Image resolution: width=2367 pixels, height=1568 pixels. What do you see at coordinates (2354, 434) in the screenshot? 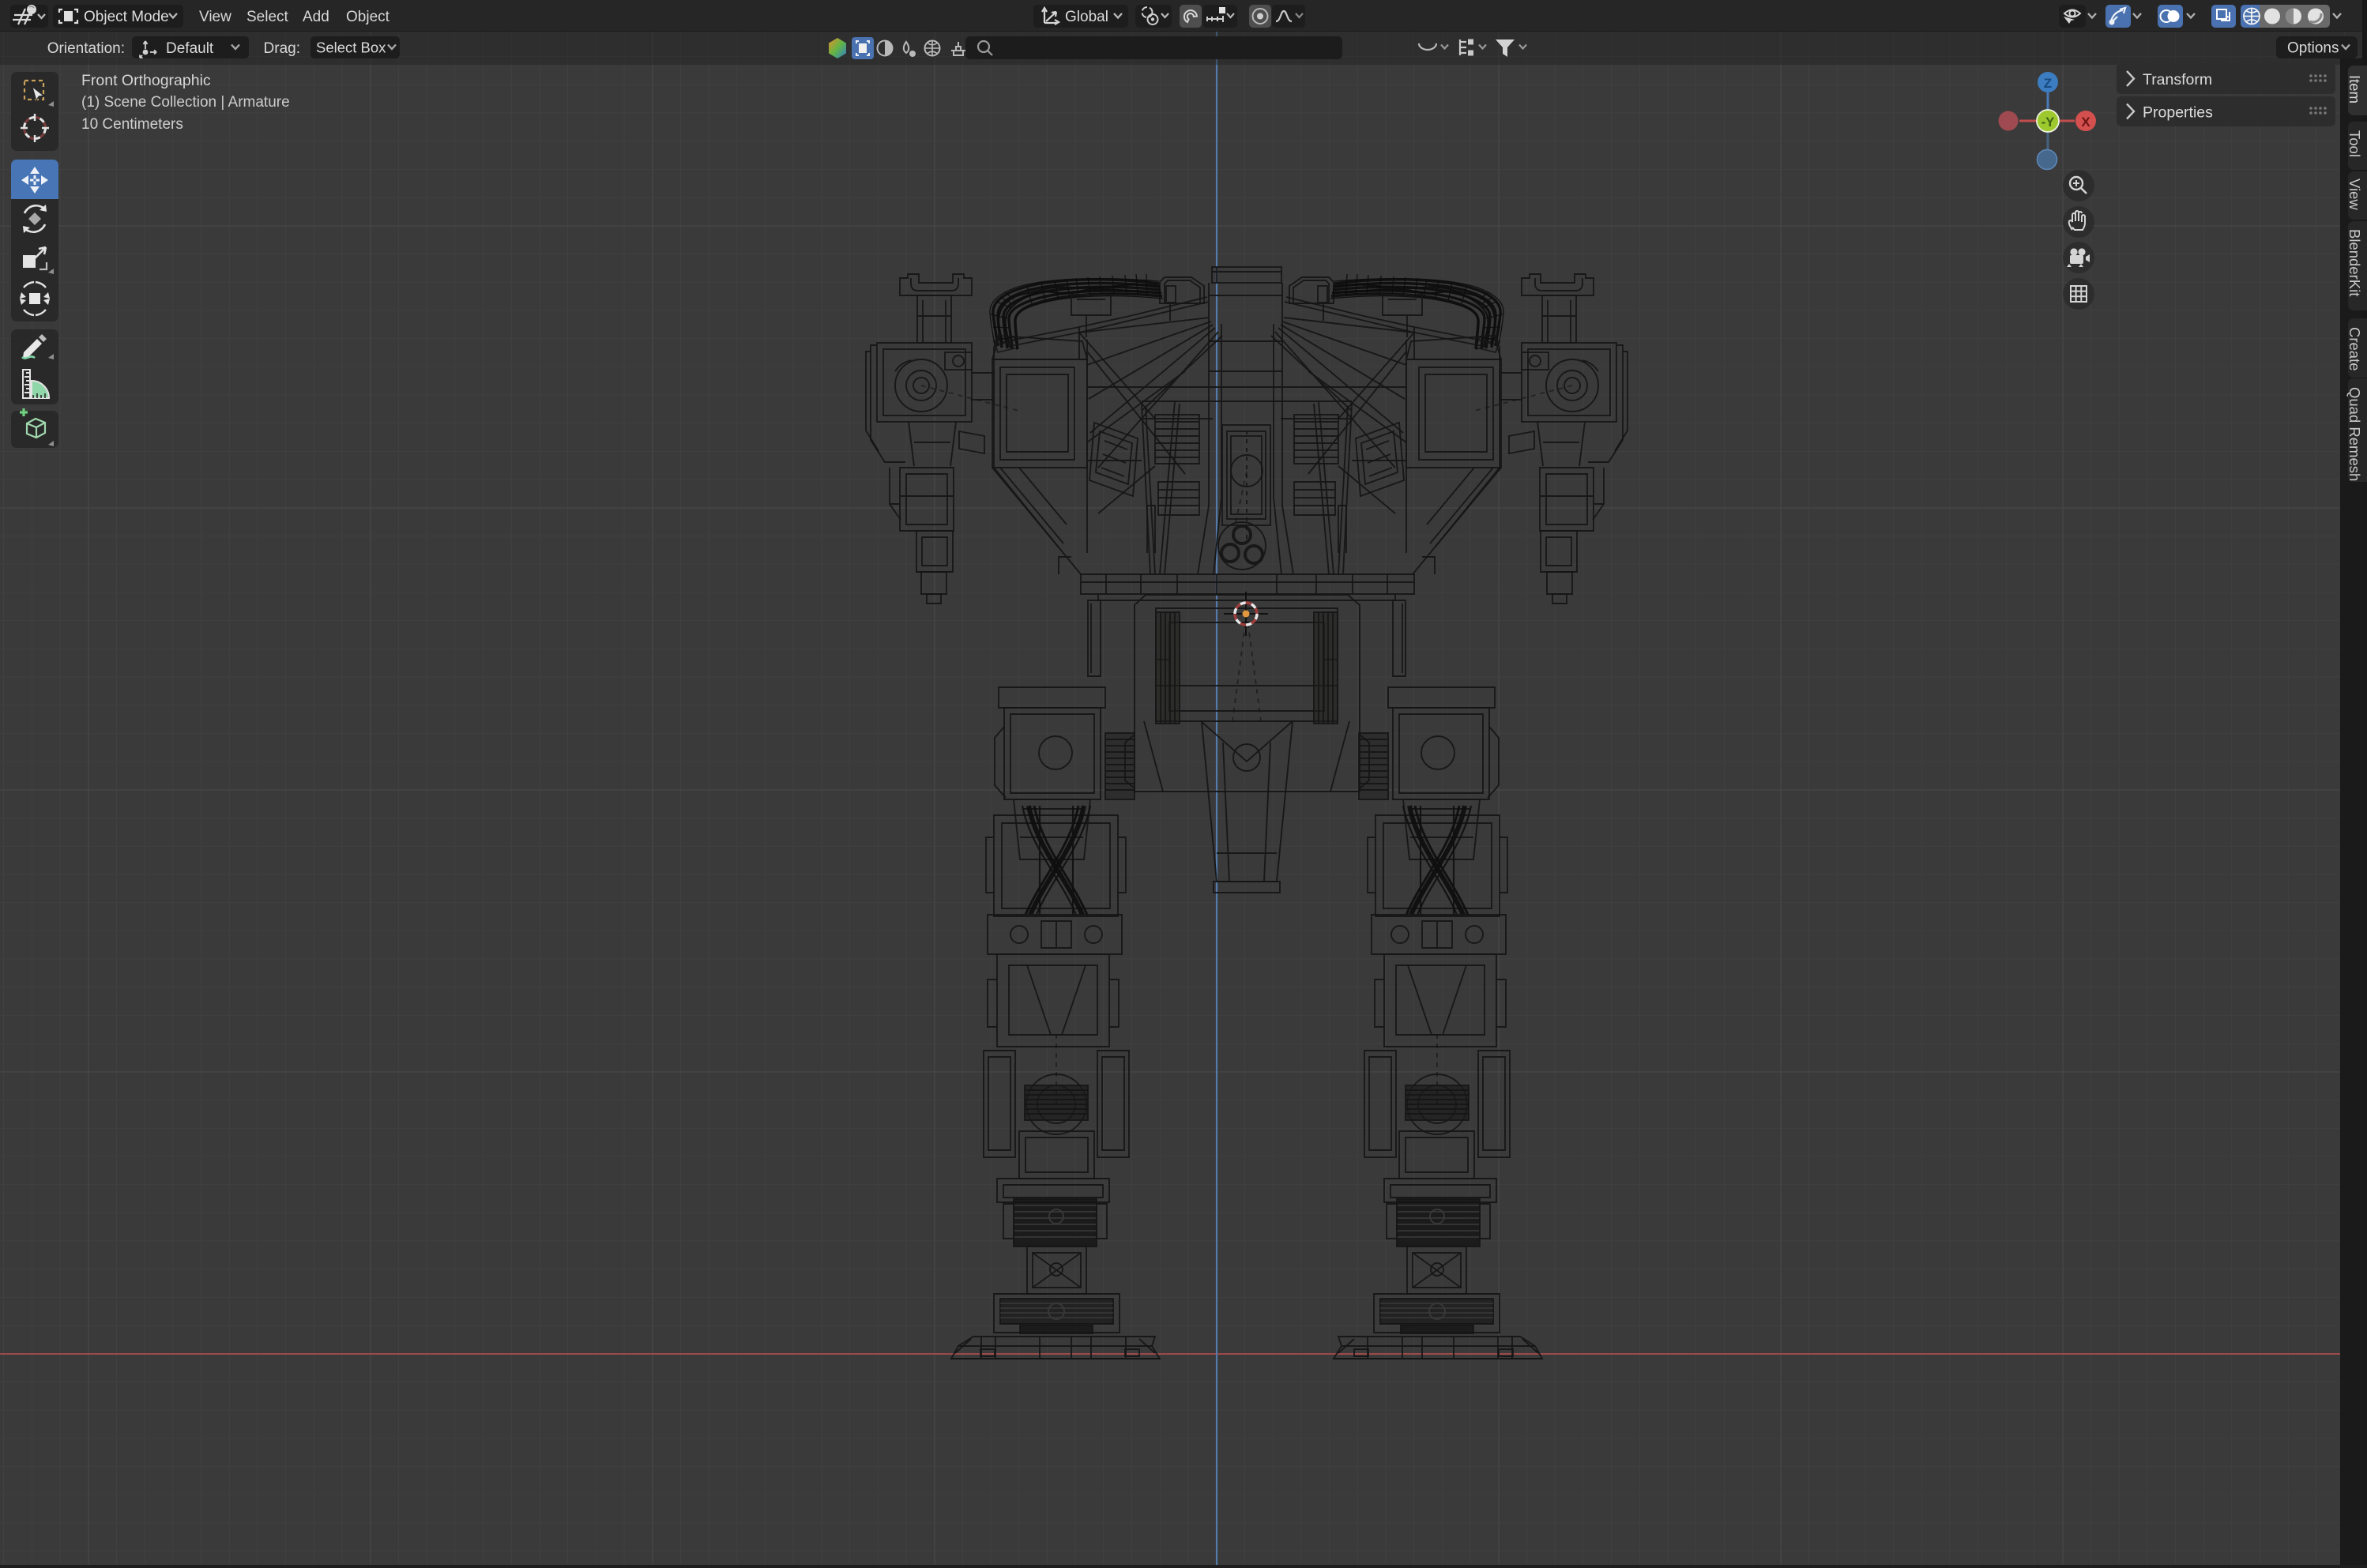
I see `svg-text: Quad Remesh` at bounding box center [2354, 434].